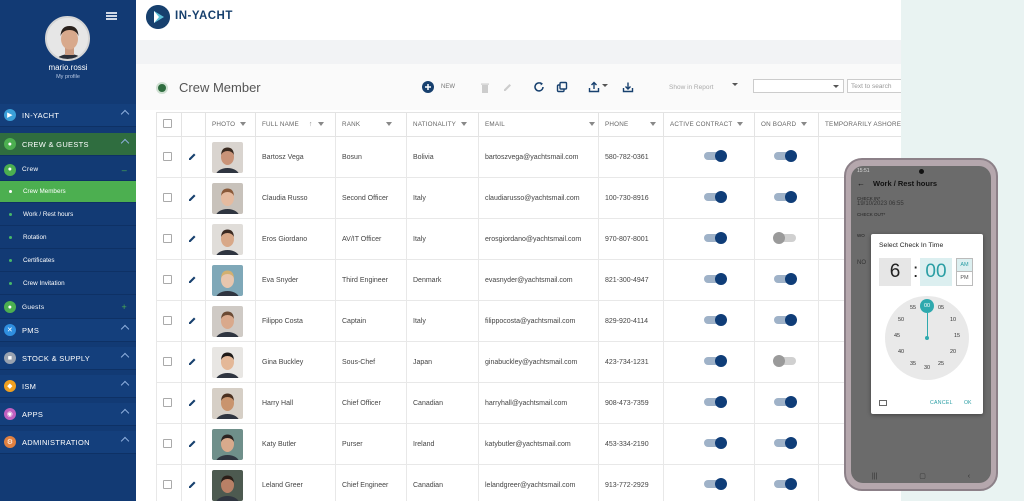 The width and height of the screenshot is (1024, 501). I want to click on home-icon: ▢, so click(922, 476).